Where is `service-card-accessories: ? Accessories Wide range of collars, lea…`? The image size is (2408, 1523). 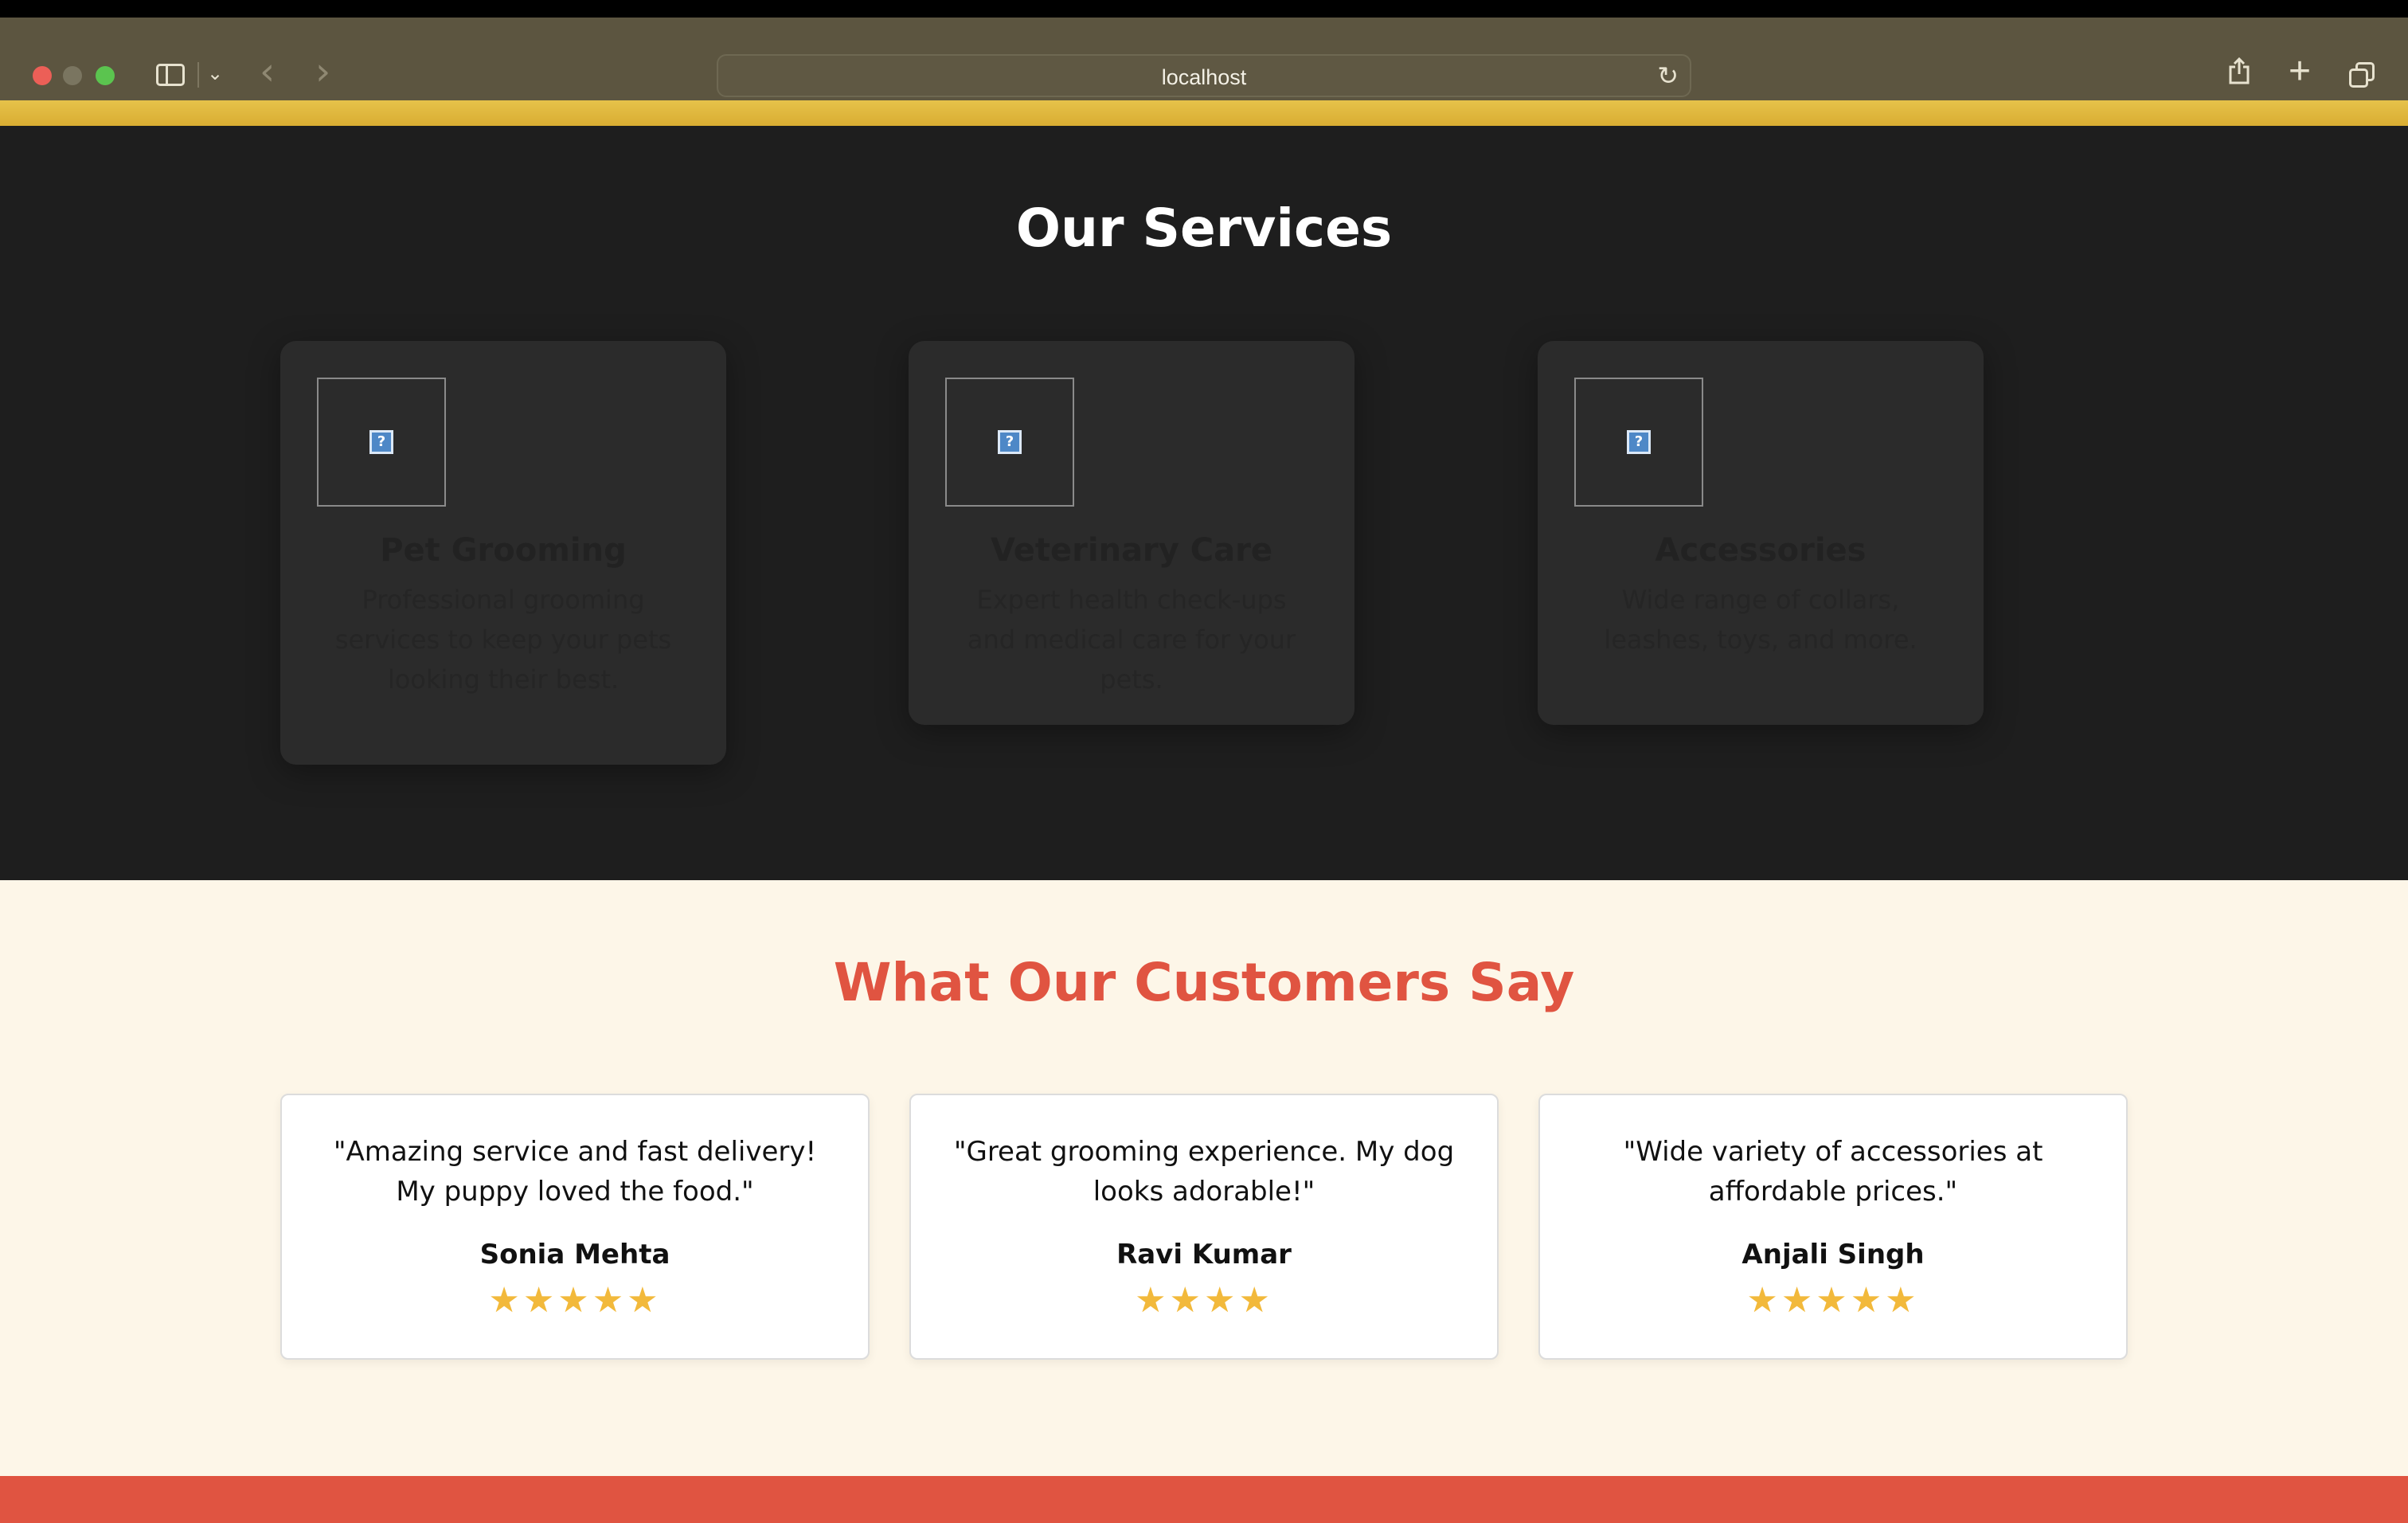
service-card-accessories: ? Accessories Wide range of collars, lea… is located at coordinates (1761, 533).